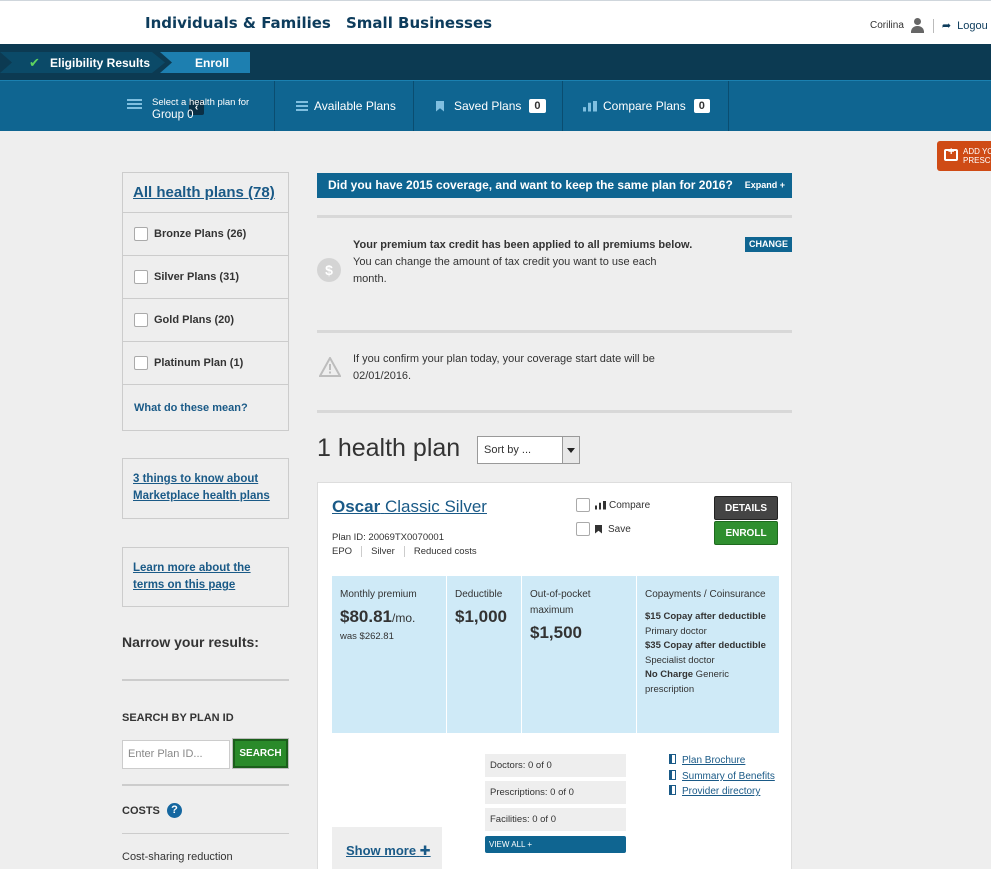  What do you see at coordinates (211, 62) in the screenshot?
I see `step-label: Enroll` at bounding box center [211, 62].